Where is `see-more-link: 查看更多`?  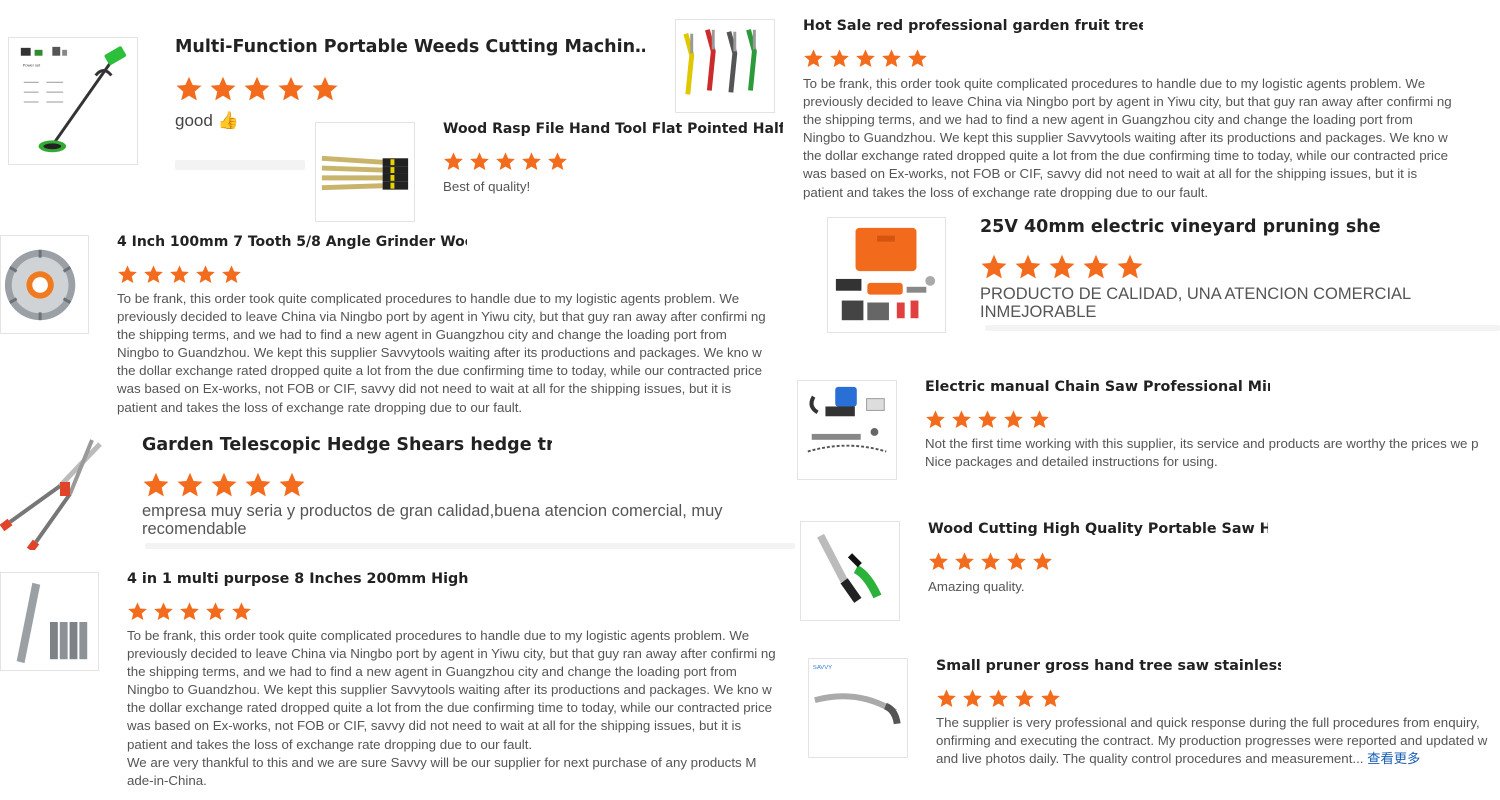 see-more-link: 查看更多 is located at coordinates (1393, 758).